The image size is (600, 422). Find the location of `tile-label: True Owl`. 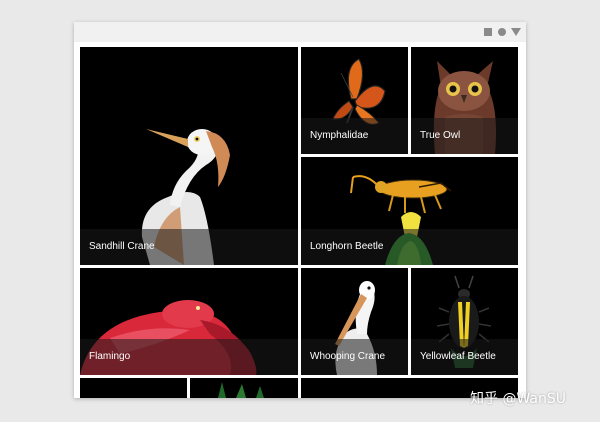

tile-label: True Owl is located at coordinates (440, 135).